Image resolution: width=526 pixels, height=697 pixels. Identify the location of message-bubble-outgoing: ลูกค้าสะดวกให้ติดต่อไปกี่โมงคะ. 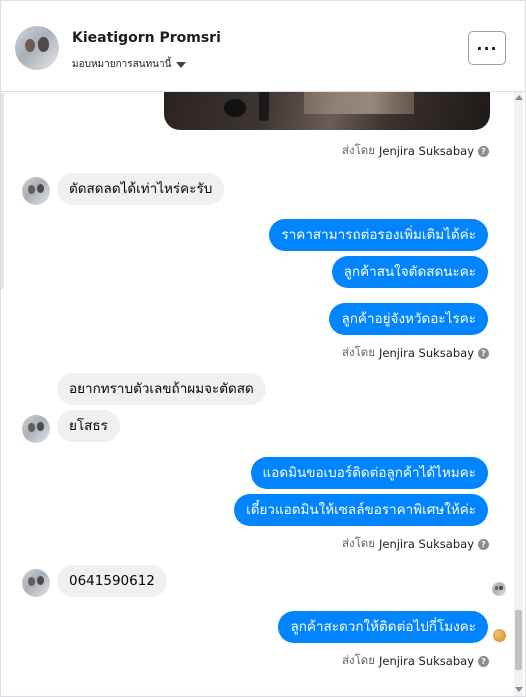
(383, 627).